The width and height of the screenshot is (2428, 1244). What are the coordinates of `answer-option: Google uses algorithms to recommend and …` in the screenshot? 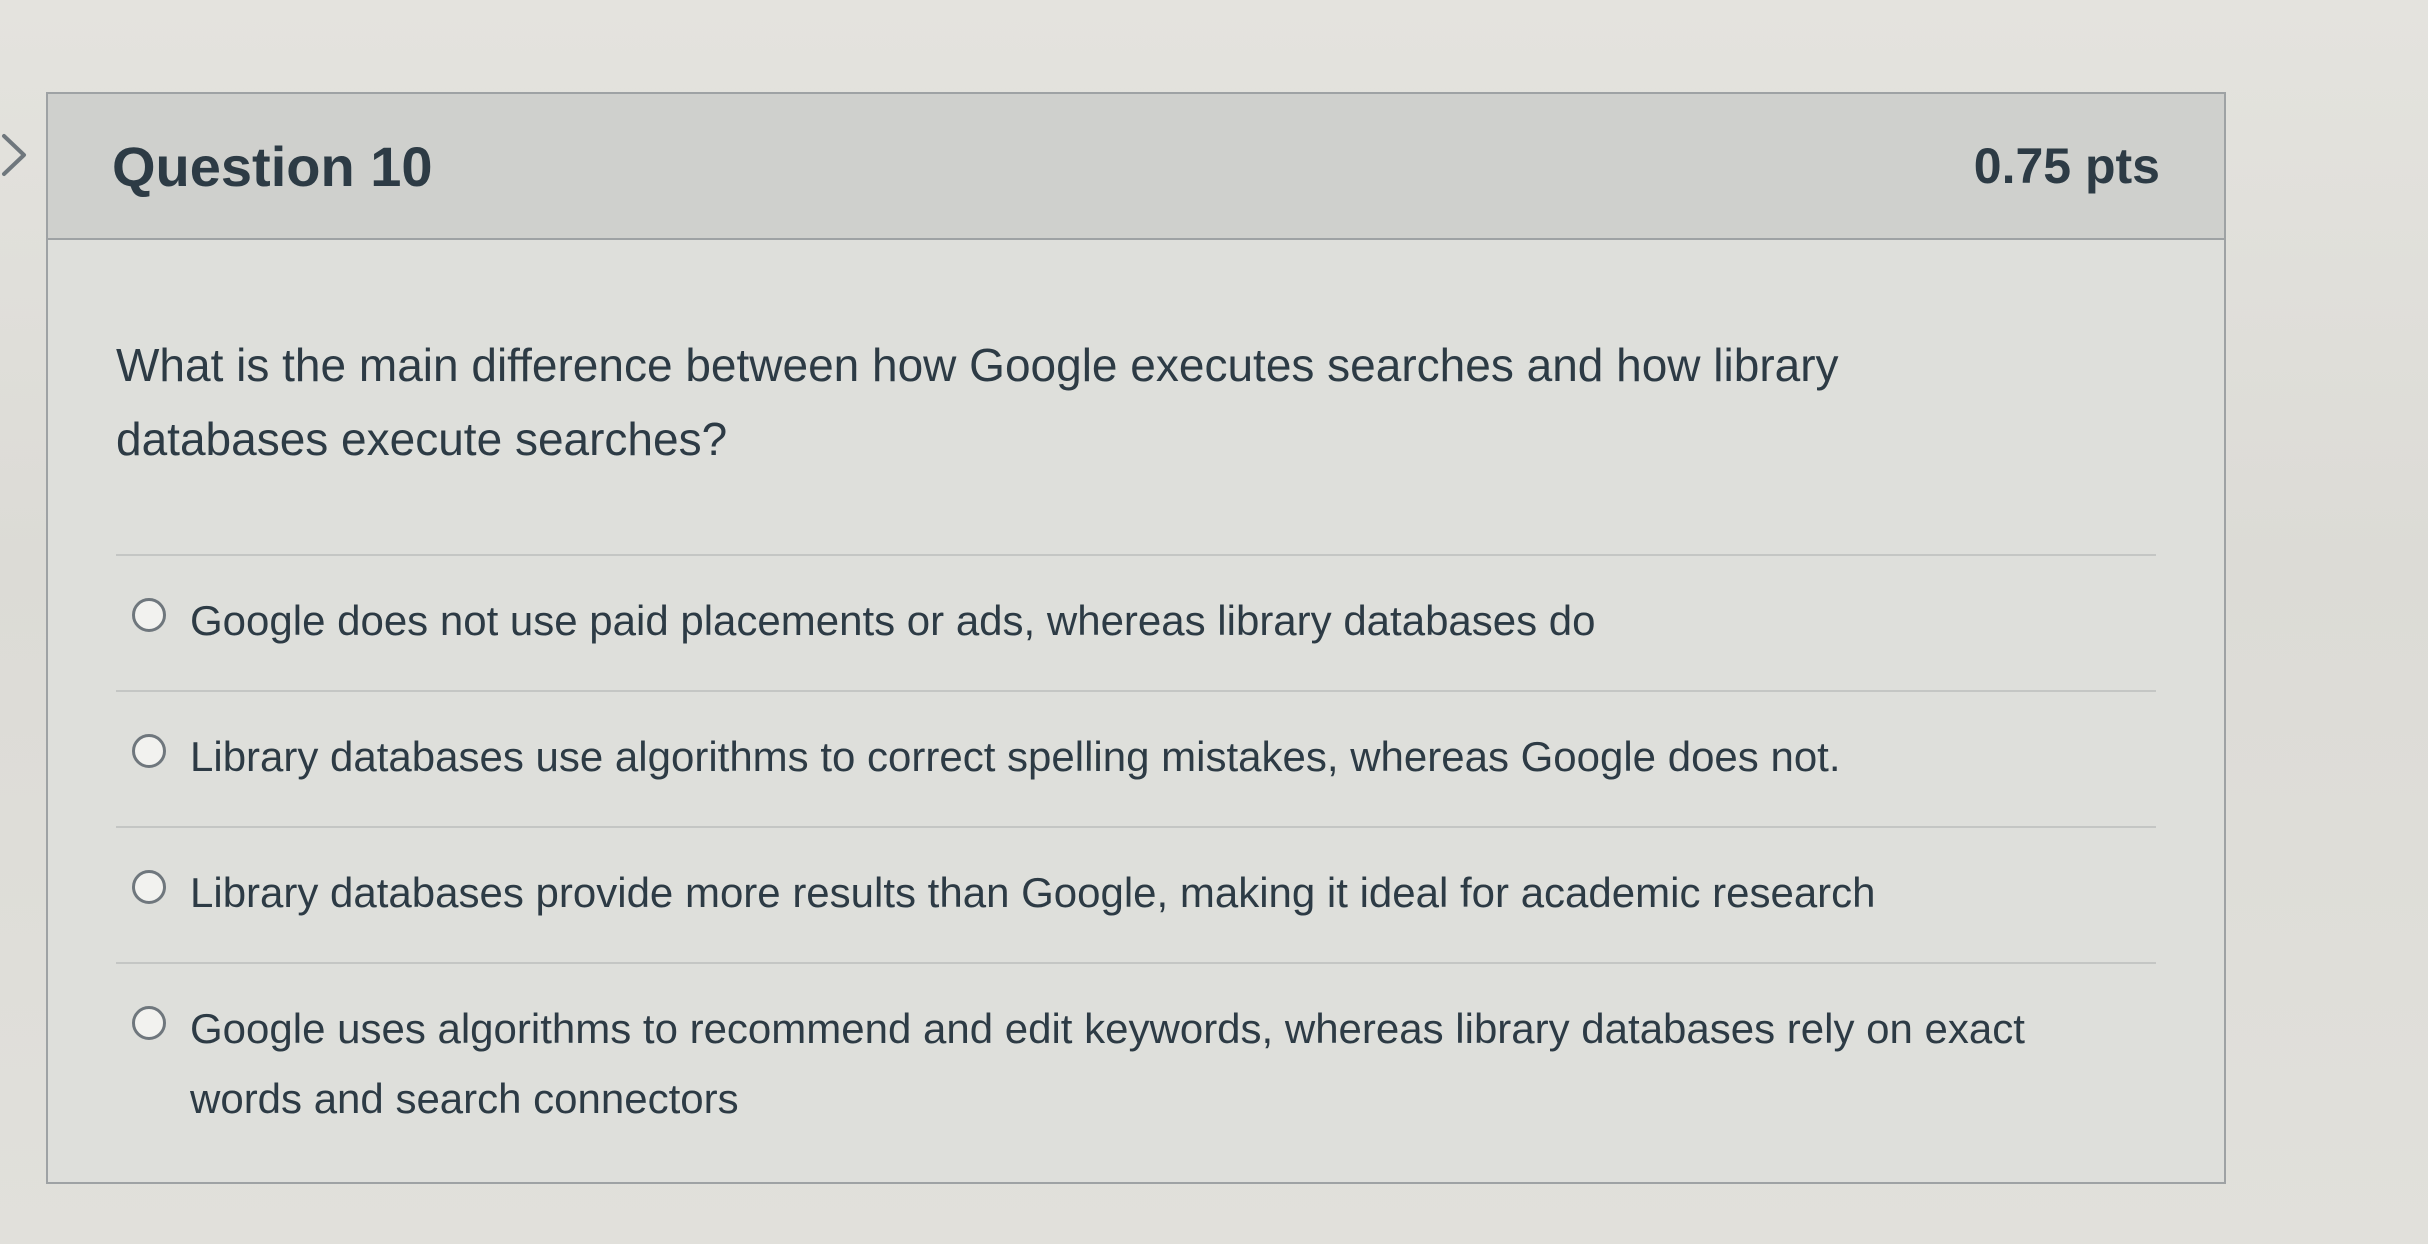 It's located at (1136, 1066).